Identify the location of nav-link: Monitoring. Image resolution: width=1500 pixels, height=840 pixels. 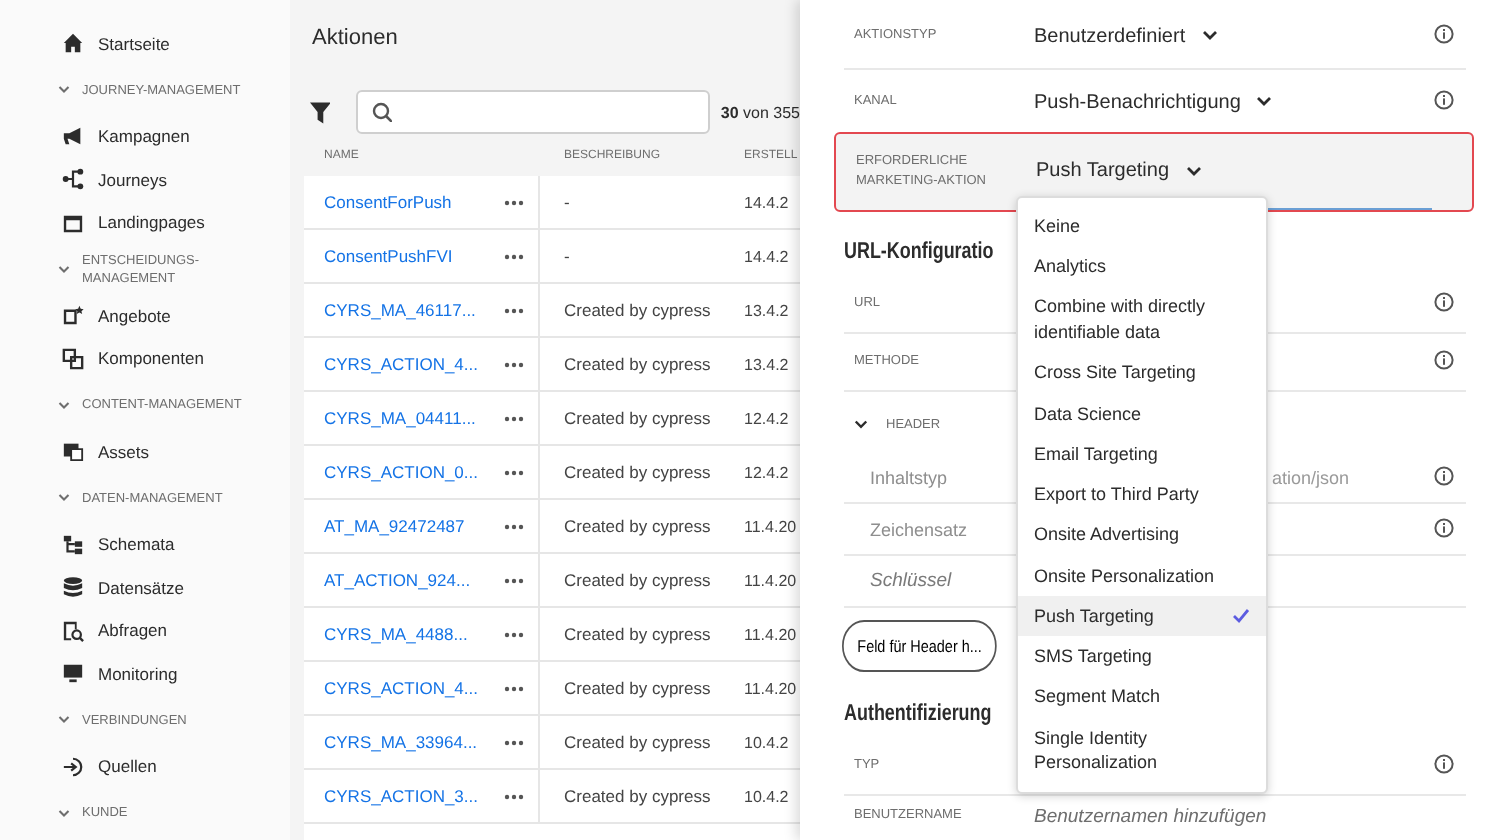
(138, 673).